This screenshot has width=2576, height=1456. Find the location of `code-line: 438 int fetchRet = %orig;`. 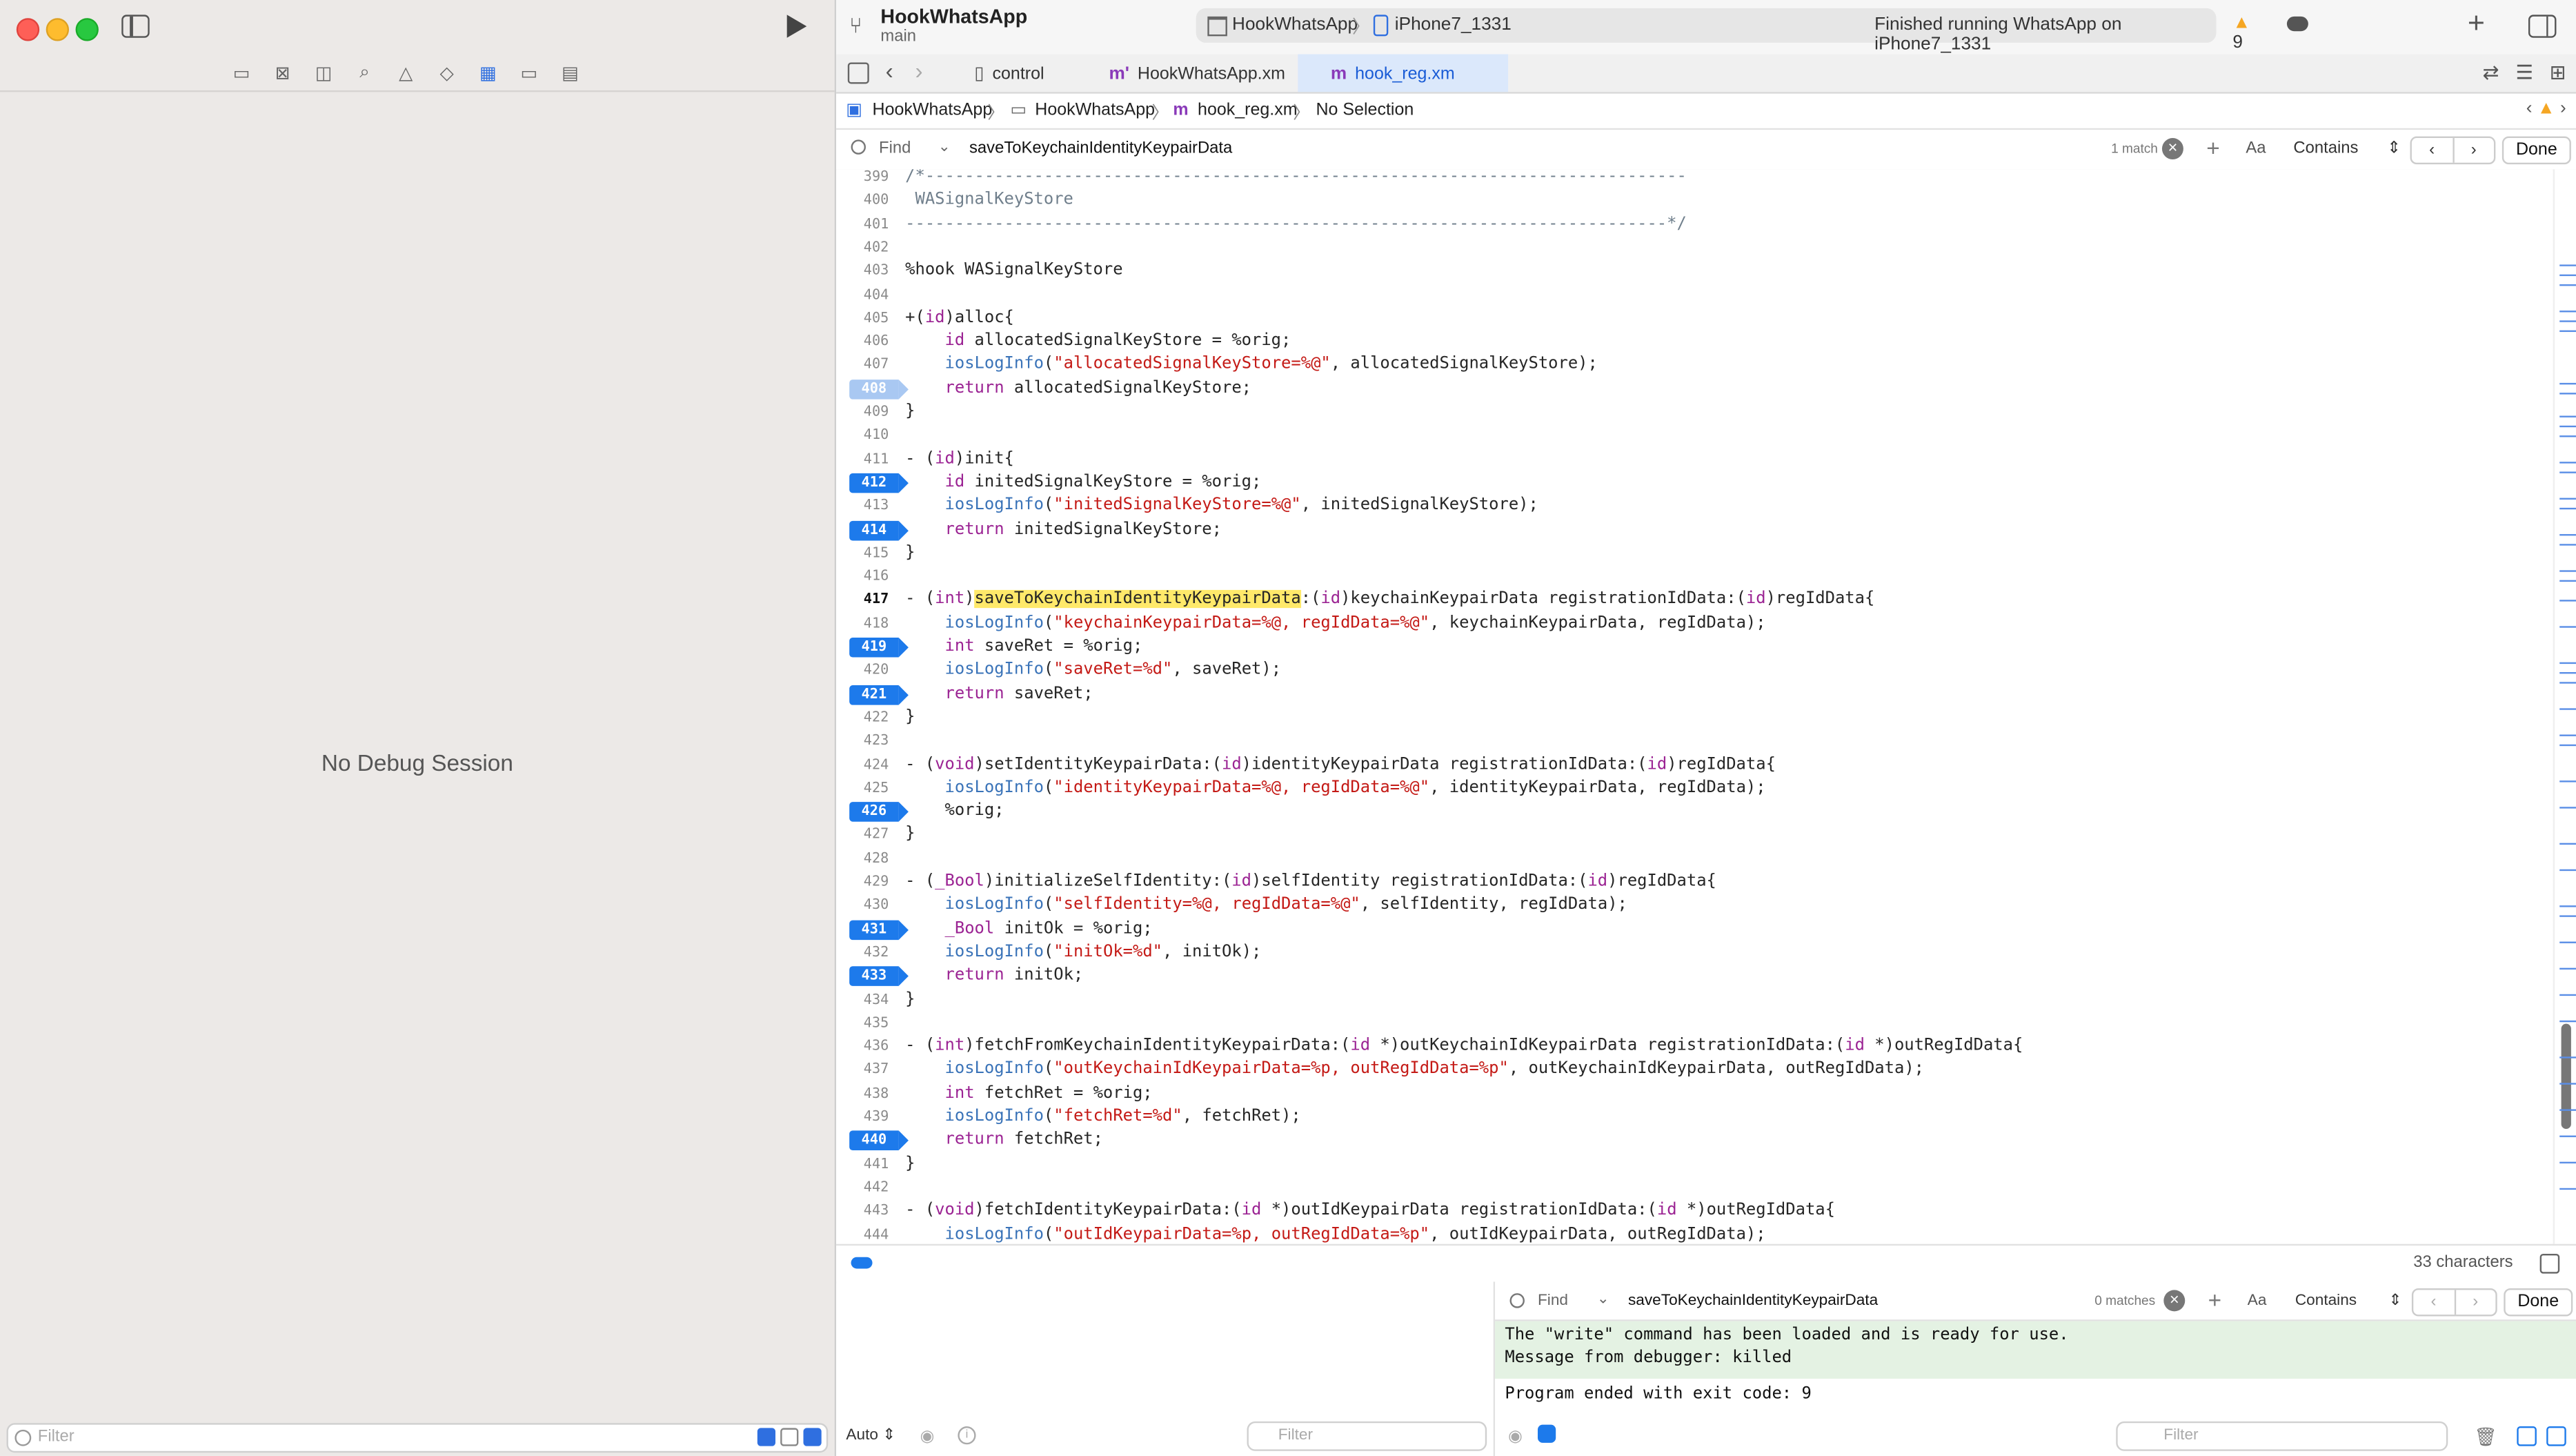

code-line: 438 int fetchRet = %orig; is located at coordinates (1694, 1094).